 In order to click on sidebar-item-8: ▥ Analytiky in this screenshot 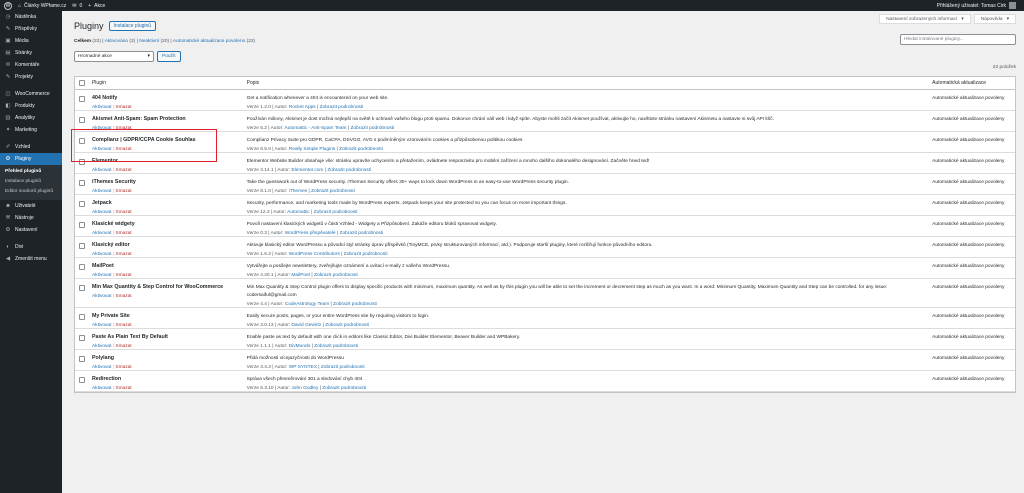, I will do `click(31, 118)`.